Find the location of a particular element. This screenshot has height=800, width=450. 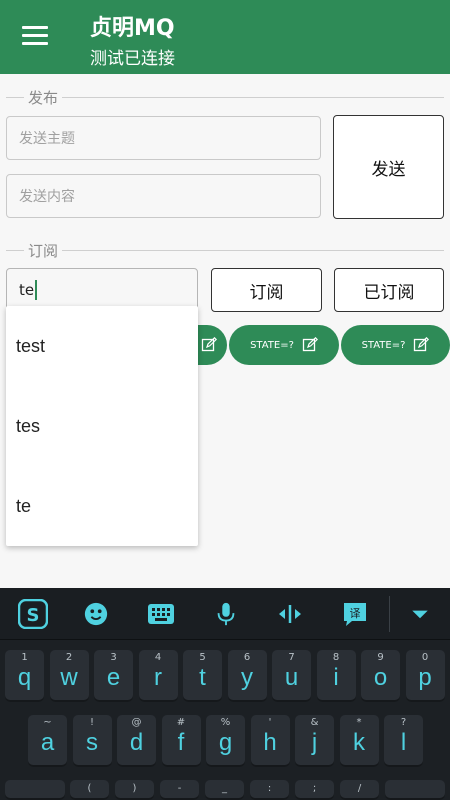

key-symbol-row: / is located at coordinates (359, 790).